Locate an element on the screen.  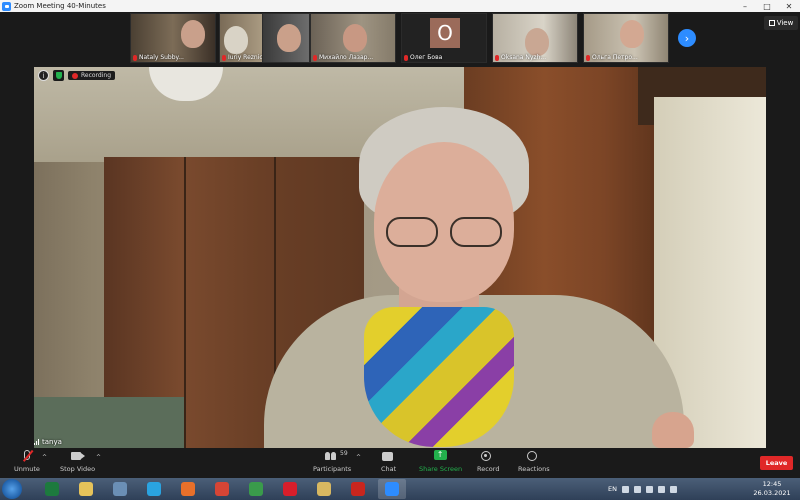
recording-indicator: Recording is located at coordinates (92, 75).